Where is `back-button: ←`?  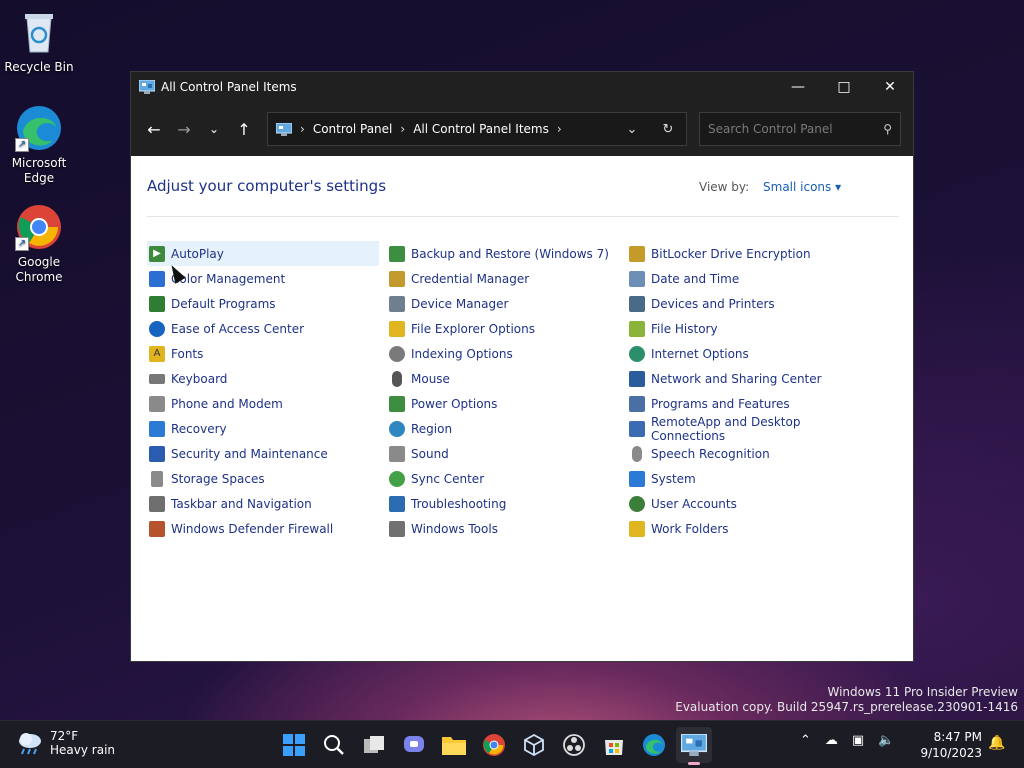
back-button: ← is located at coordinates (154, 129).